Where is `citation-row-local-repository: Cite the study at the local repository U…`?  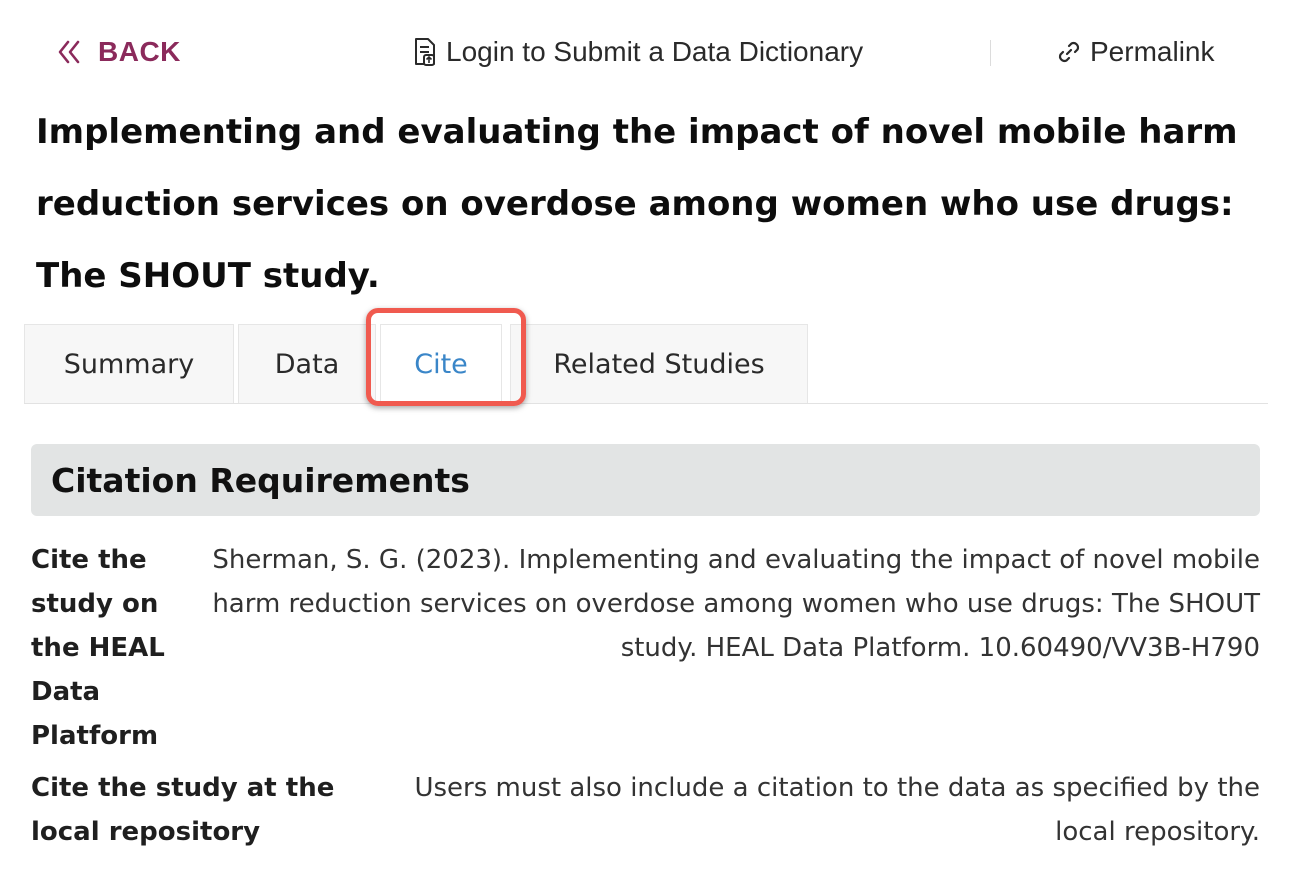 citation-row-local-repository: Cite the study at the local repository U… is located at coordinates (645, 812).